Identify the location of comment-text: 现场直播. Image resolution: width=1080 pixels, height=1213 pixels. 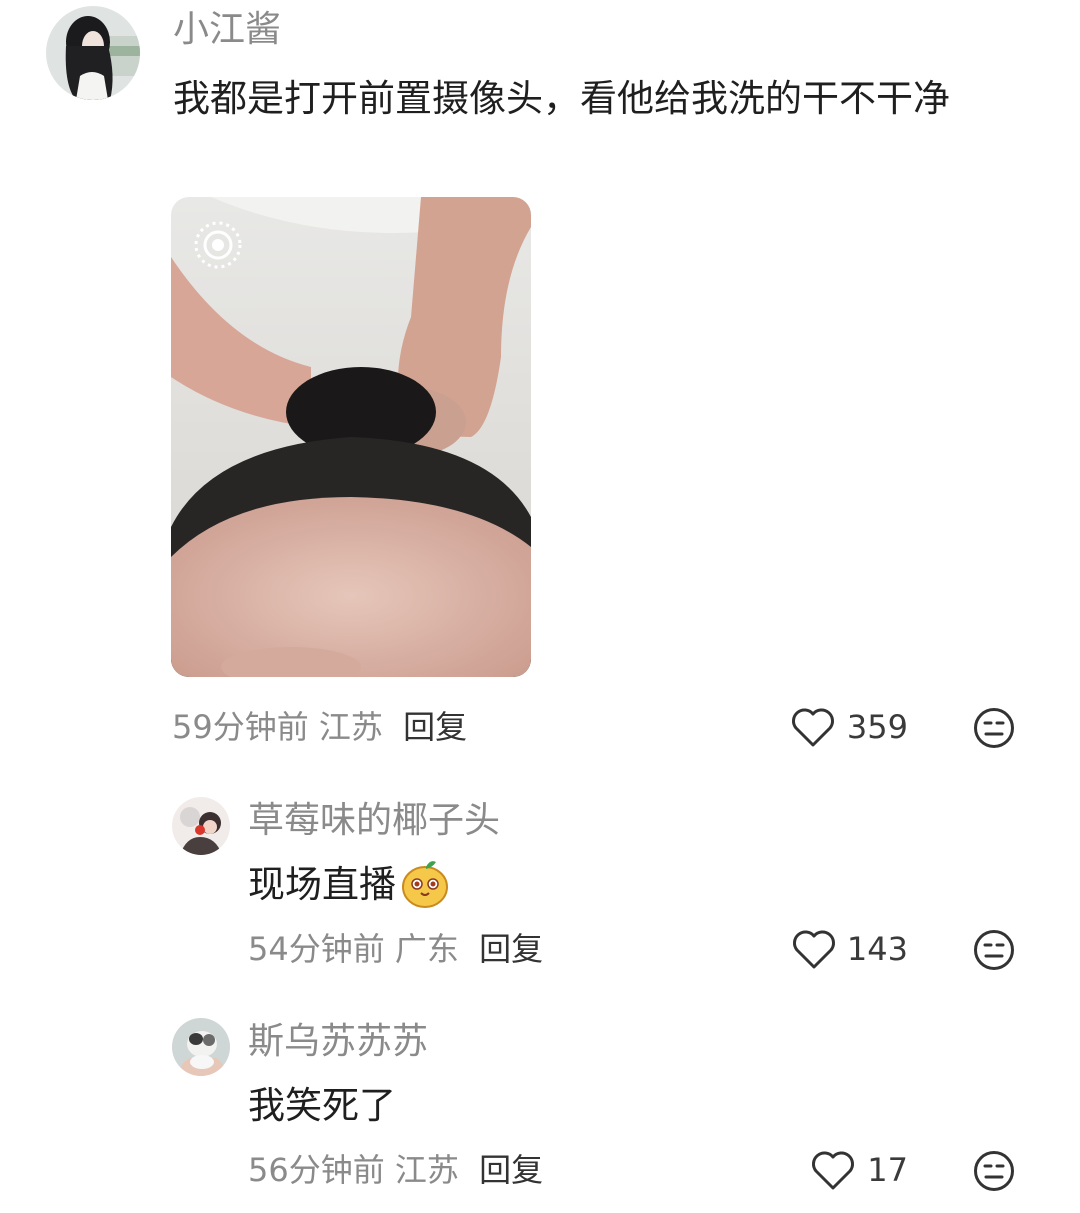
(349, 885).